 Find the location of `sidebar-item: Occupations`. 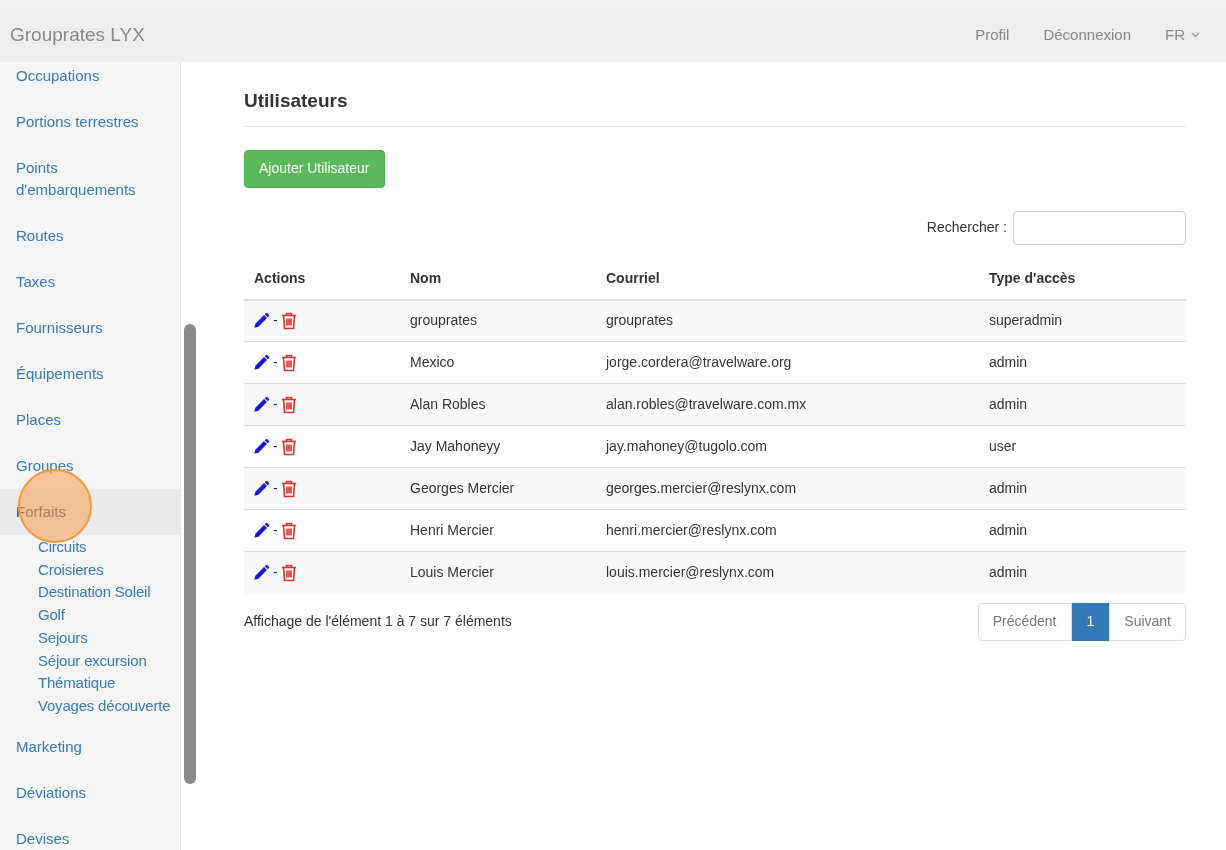

sidebar-item: Occupations is located at coordinates (90, 82).